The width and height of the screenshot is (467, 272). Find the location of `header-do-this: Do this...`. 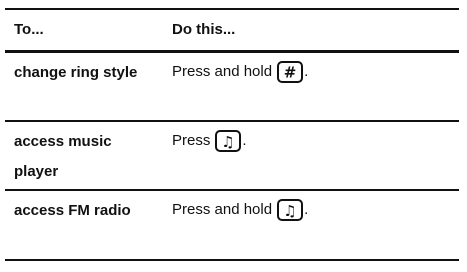

header-do-this: Do this... is located at coordinates (204, 29).